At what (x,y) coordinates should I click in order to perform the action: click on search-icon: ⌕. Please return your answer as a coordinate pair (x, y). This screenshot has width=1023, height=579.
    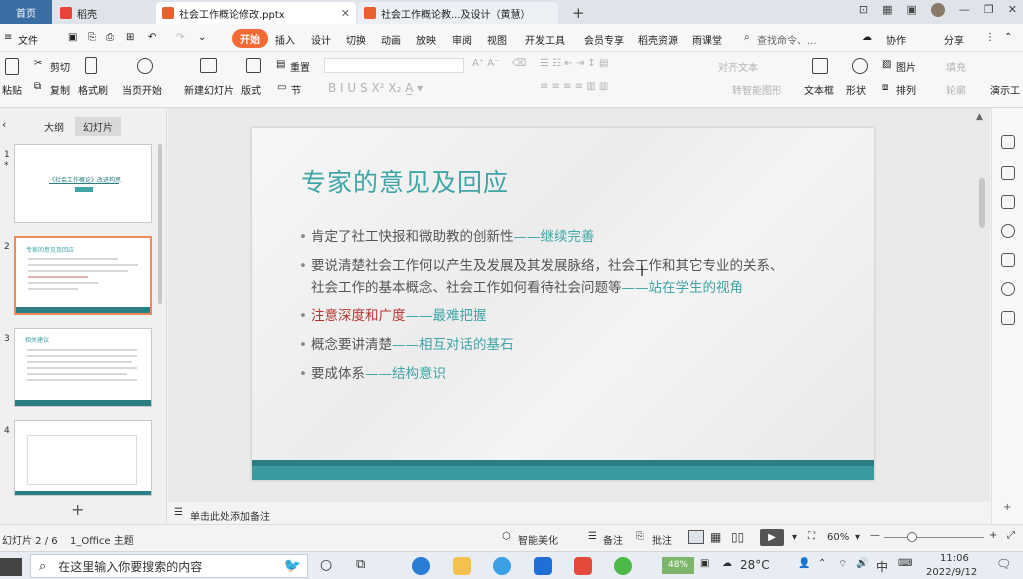
    Looking at the image, I should click on (747, 37).